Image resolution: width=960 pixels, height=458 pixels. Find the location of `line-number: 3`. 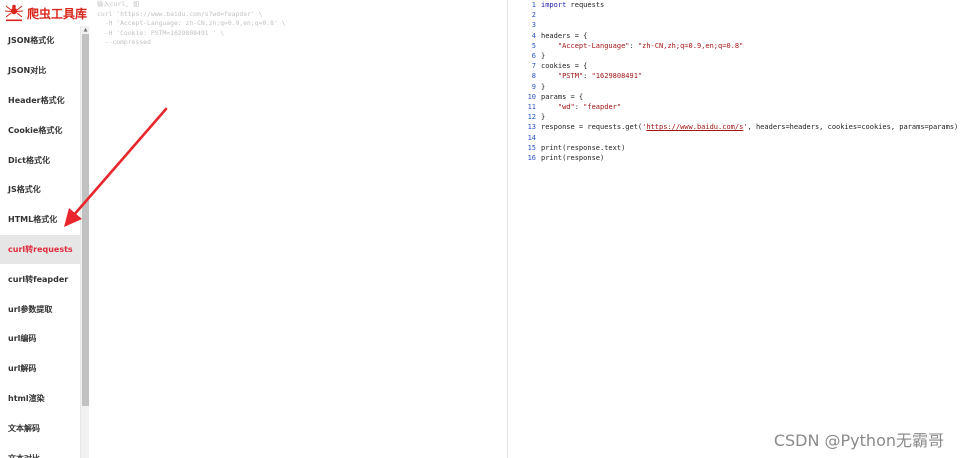

line-number: 3 is located at coordinates (533, 25).